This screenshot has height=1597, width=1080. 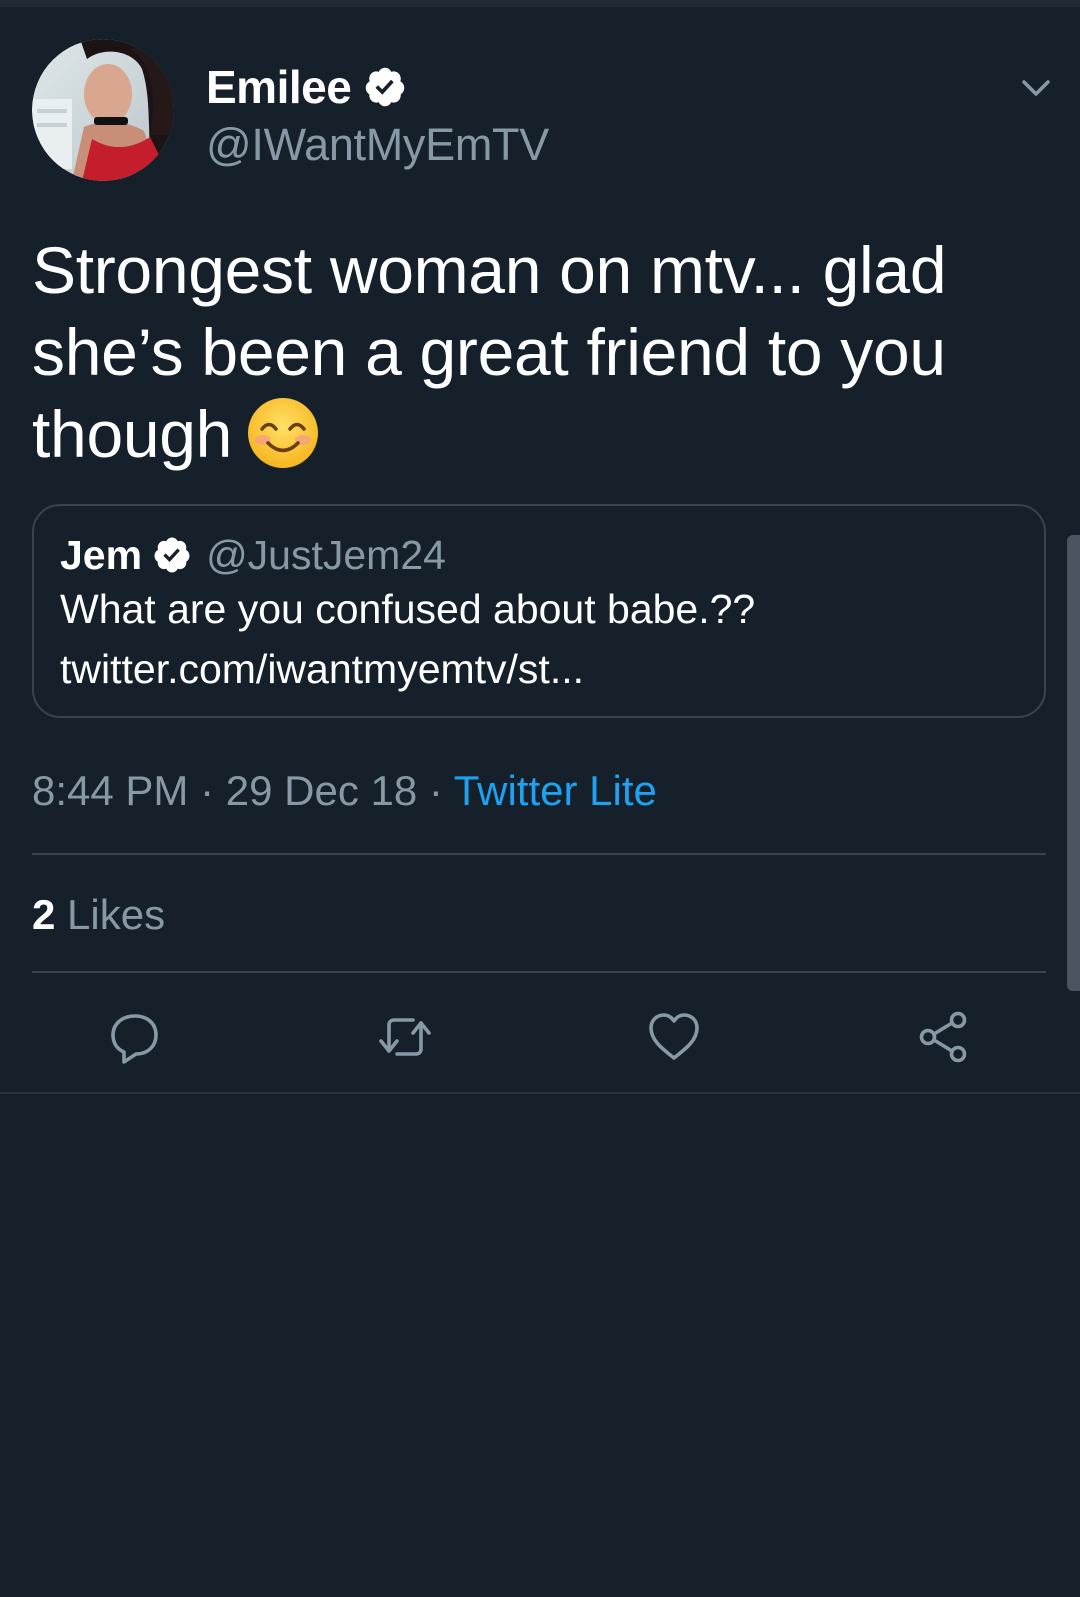 I want to click on top-strip, so click(x=540, y=3).